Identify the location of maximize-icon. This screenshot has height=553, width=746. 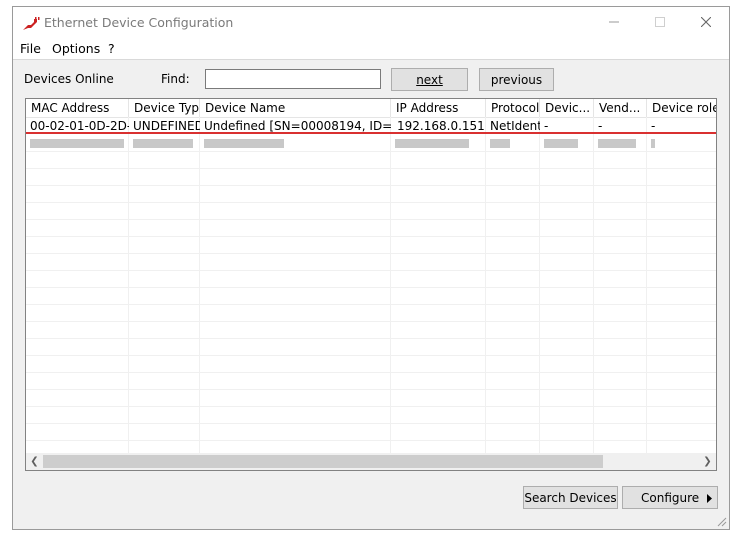
(660, 22).